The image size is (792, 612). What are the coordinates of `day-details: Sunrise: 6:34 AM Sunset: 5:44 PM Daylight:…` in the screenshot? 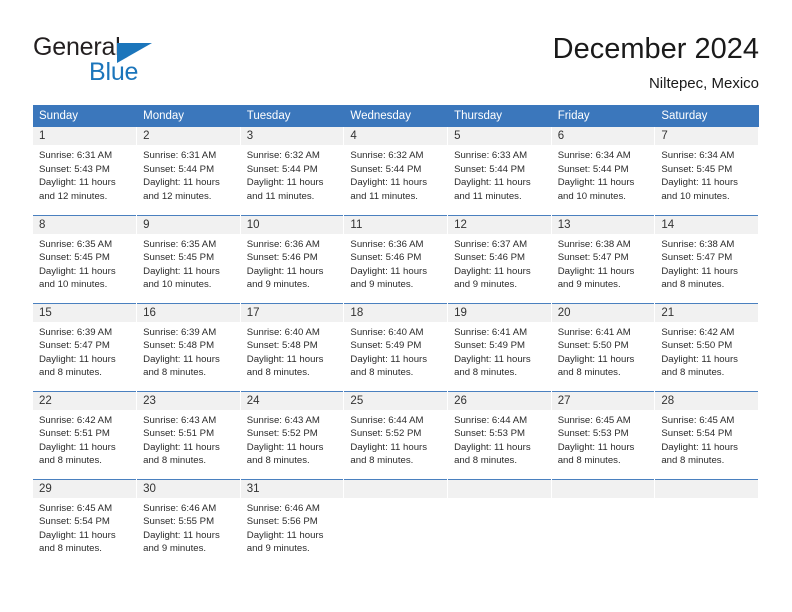 It's located at (603, 174).